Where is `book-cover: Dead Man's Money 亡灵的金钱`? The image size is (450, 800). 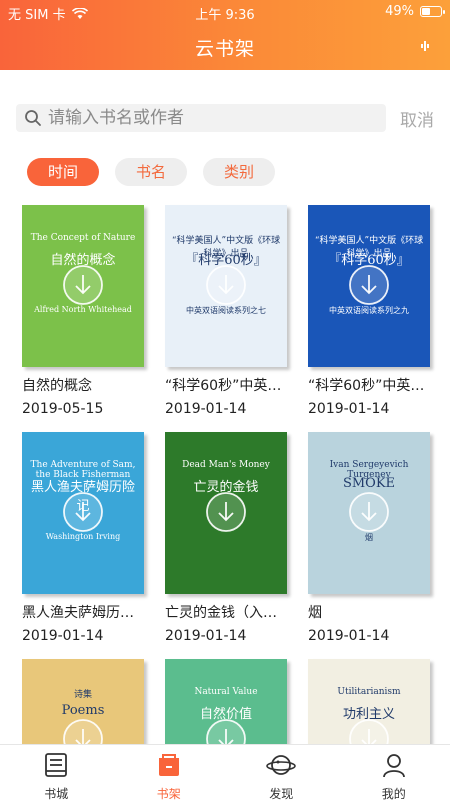 book-cover: Dead Man's Money 亡灵的金钱 is located at coordinates (226, 513).